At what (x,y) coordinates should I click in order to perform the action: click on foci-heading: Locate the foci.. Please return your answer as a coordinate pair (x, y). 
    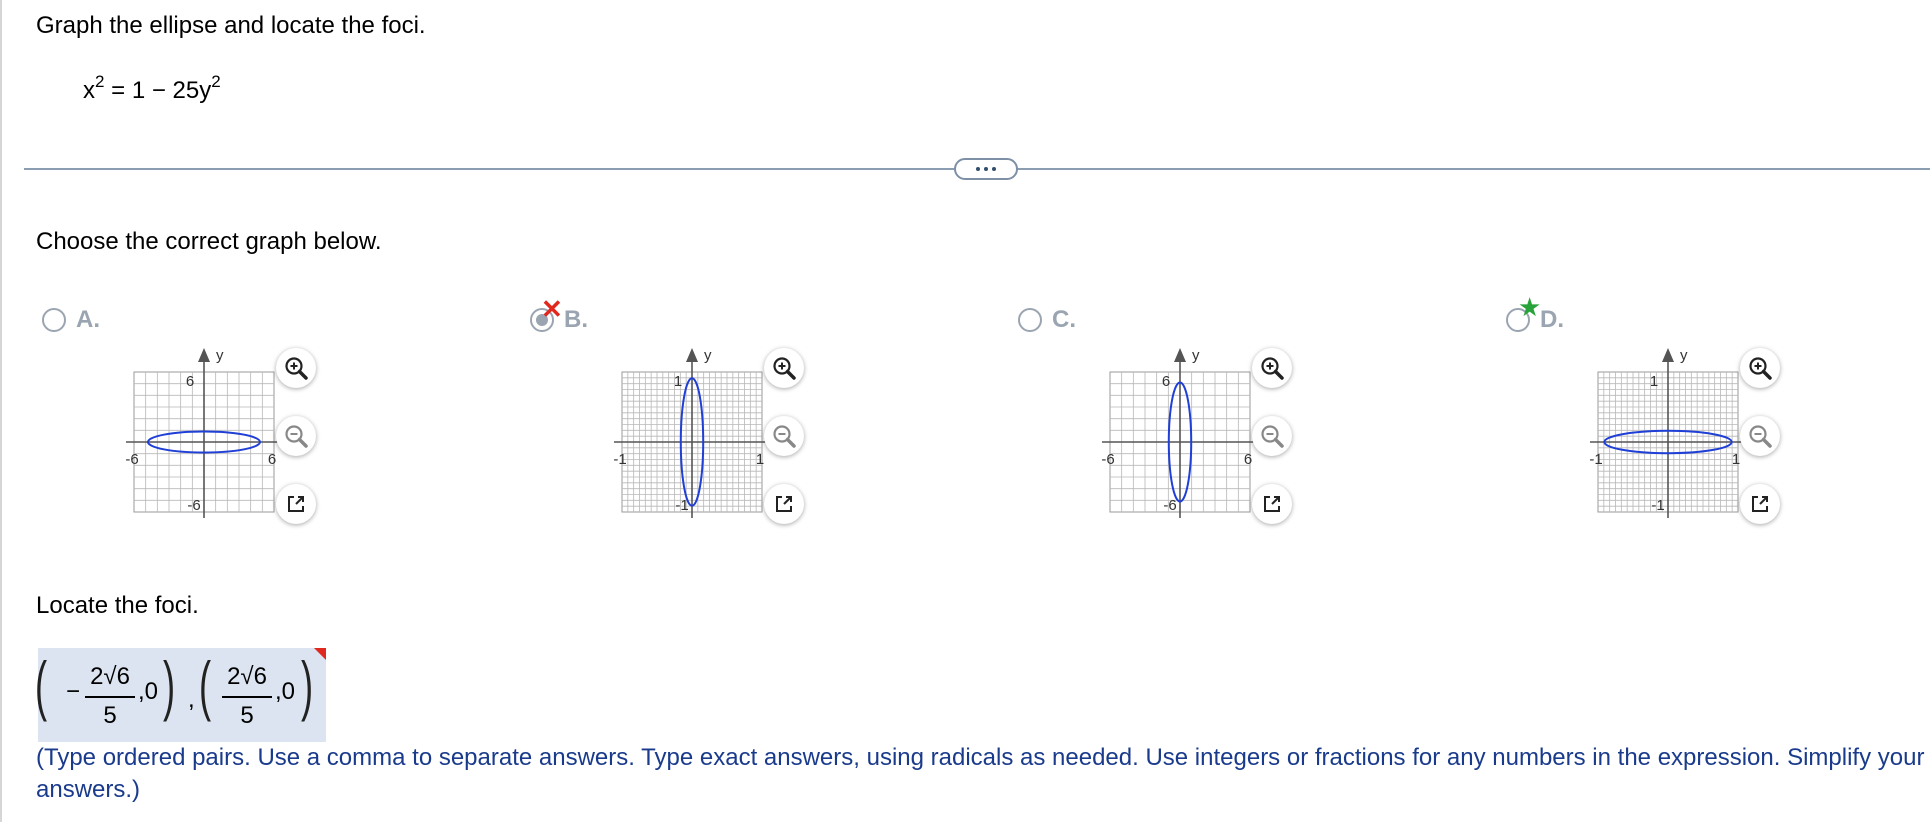
    Looking at the image, I should click on (117, 605).